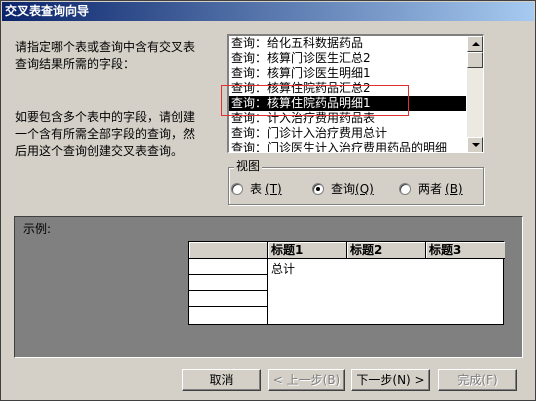  What do you see at coordinates (306, 380) in the screenshot?
I see `back-button: < 上一步(B)` at bounding box center [306, 380].